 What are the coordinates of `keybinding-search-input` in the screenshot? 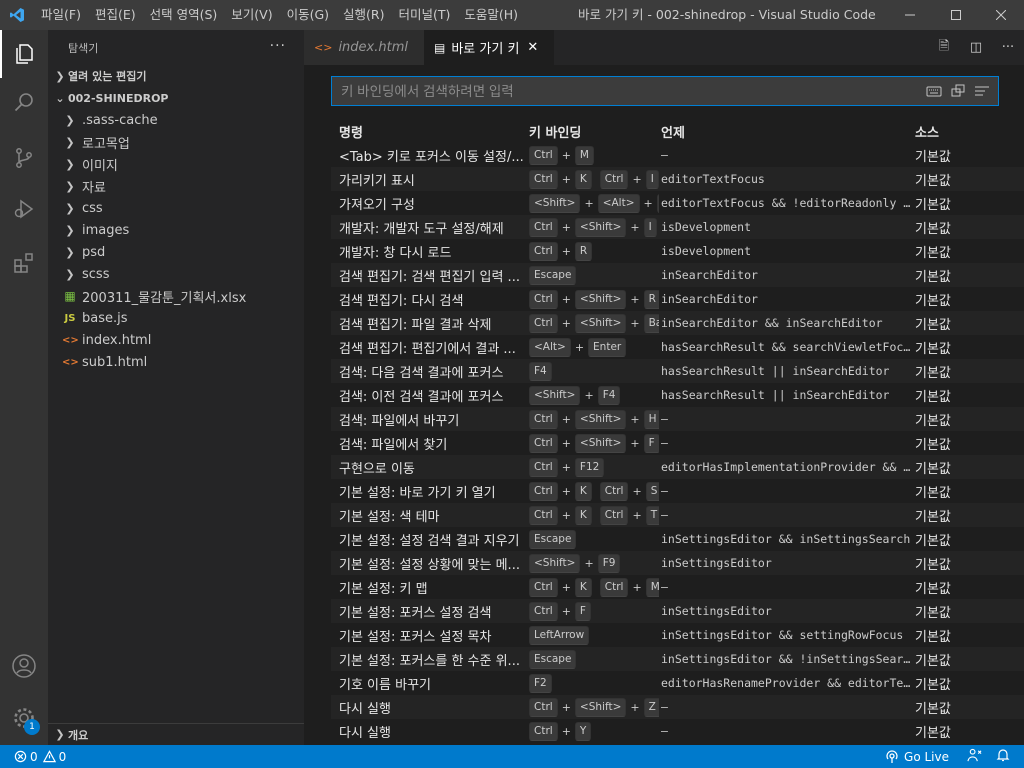 It's located at (621, 91).